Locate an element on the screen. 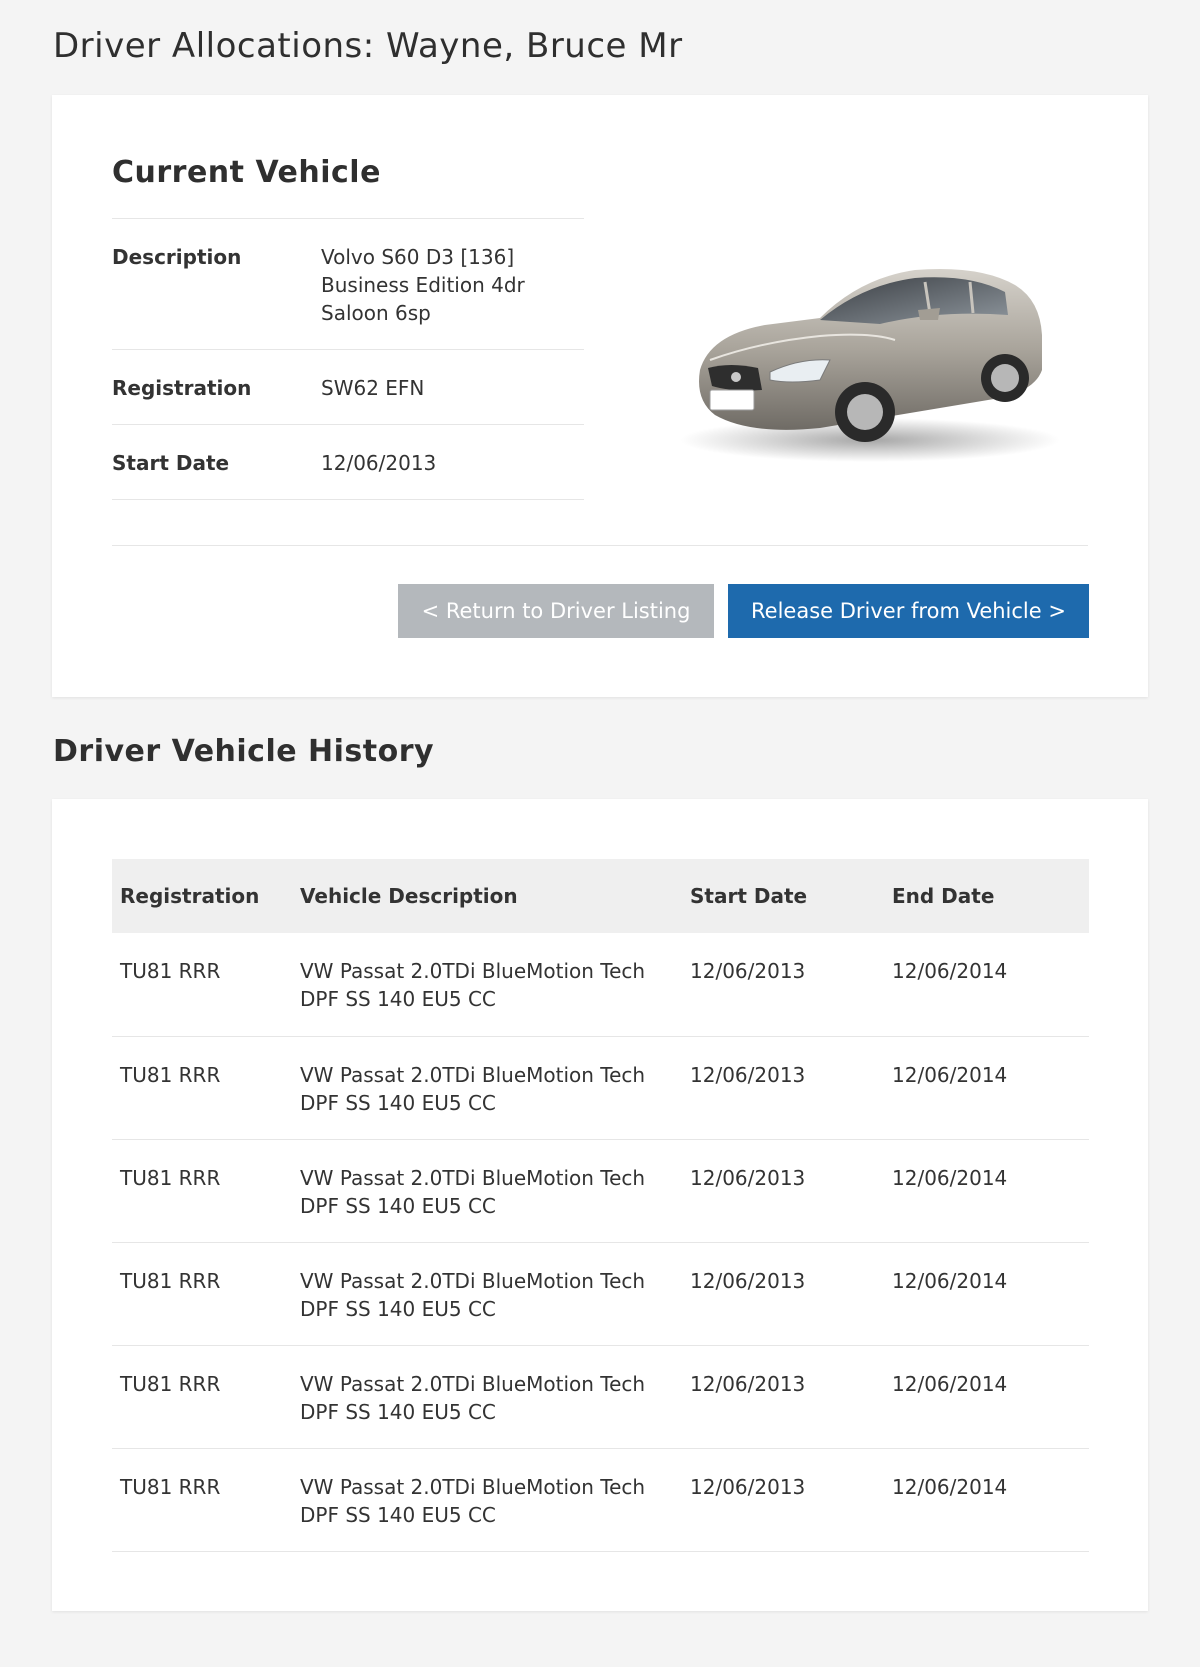 This screenshot has height=1667, width=1200. vehicle-image is located at coordinates (875, 355).